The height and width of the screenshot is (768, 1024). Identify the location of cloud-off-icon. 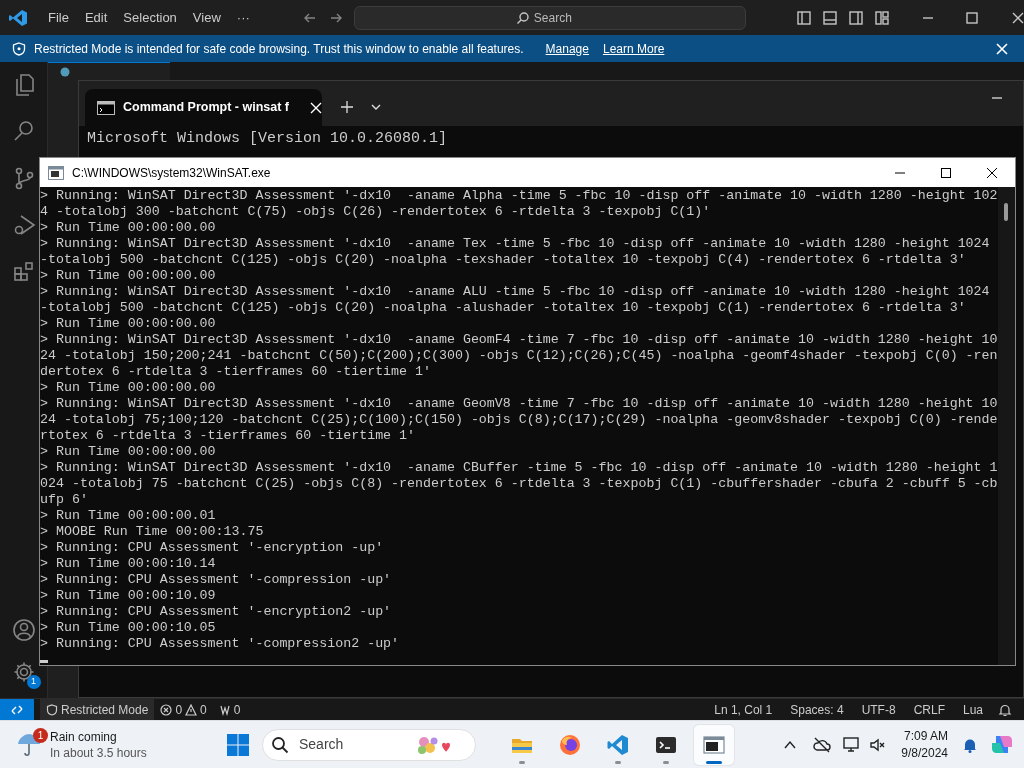
(822, 744).